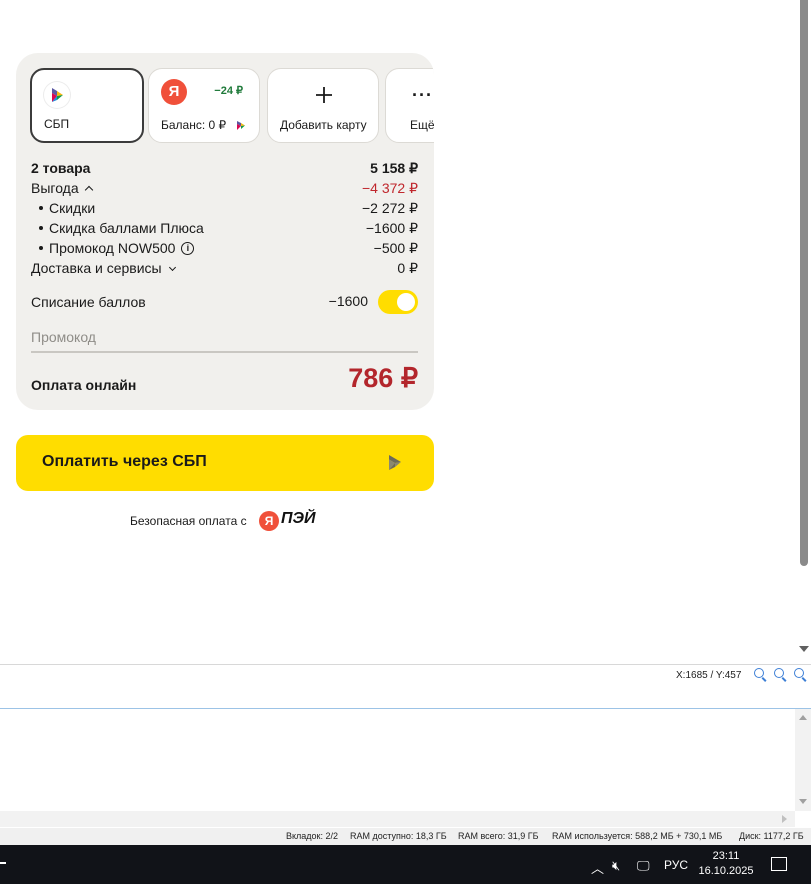 Image resolution: width=811 pixels, height=884 pixels. What do you see at coordinates (57, 95) in the screenshot?
I see `sbp-logo-icon` at bounding box center [57, 95].